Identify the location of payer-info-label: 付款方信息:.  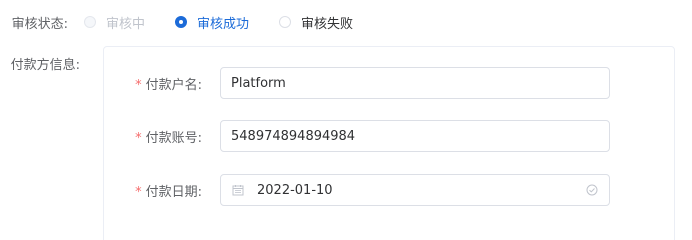
(45, 65).